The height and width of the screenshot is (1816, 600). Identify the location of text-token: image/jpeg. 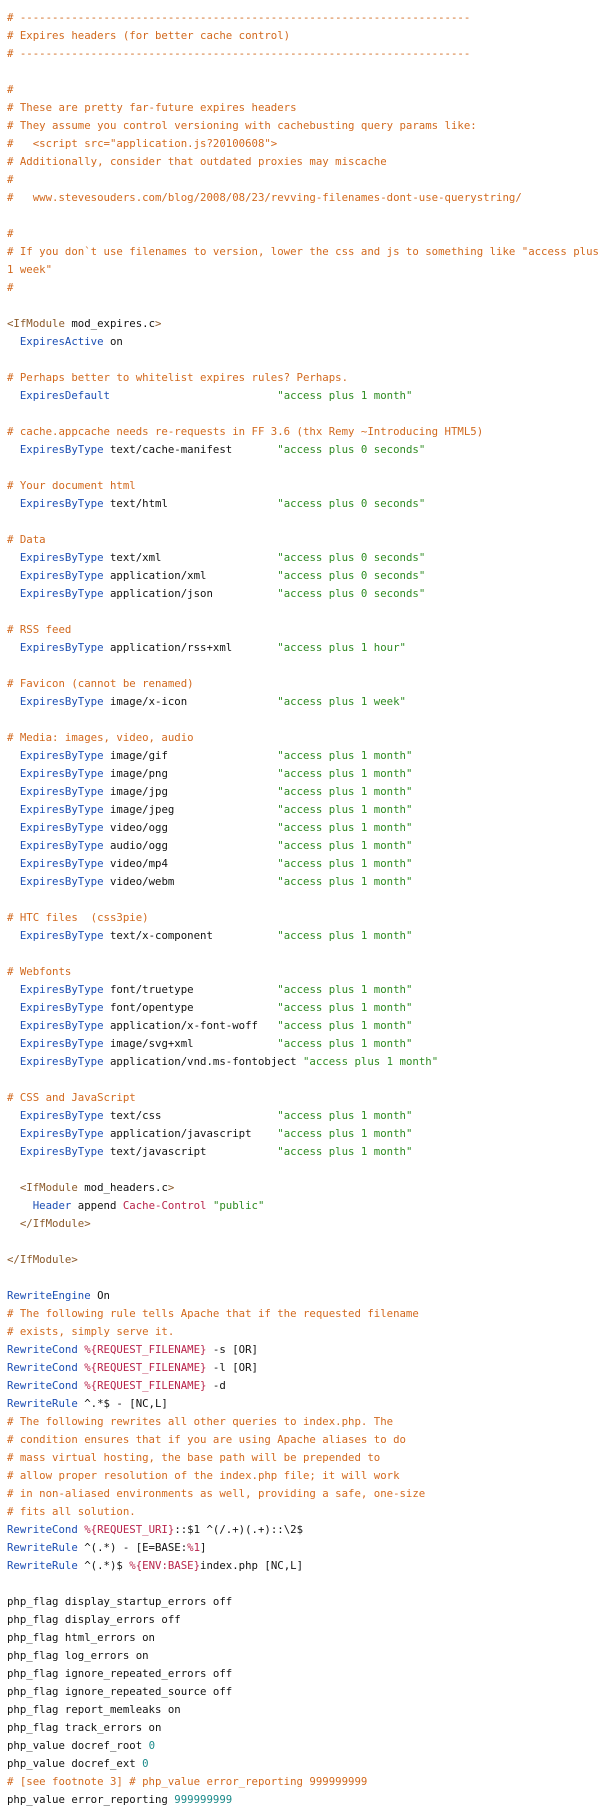
(190, 809).